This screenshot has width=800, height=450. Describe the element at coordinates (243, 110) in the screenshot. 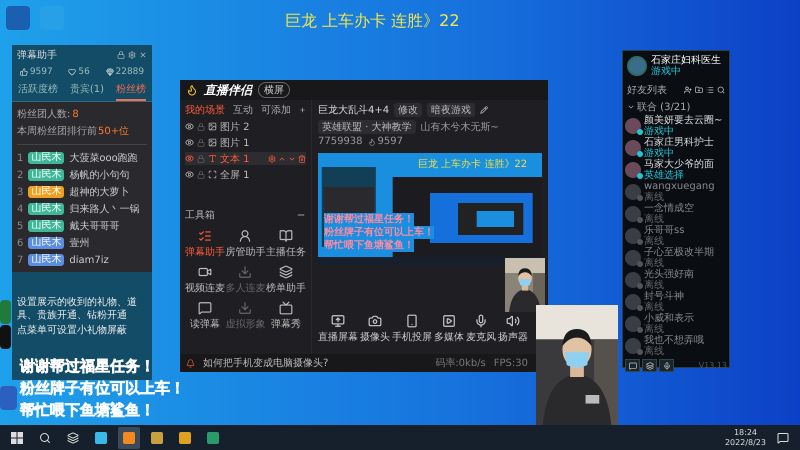

I see `scene-tab: 互动` at that location.